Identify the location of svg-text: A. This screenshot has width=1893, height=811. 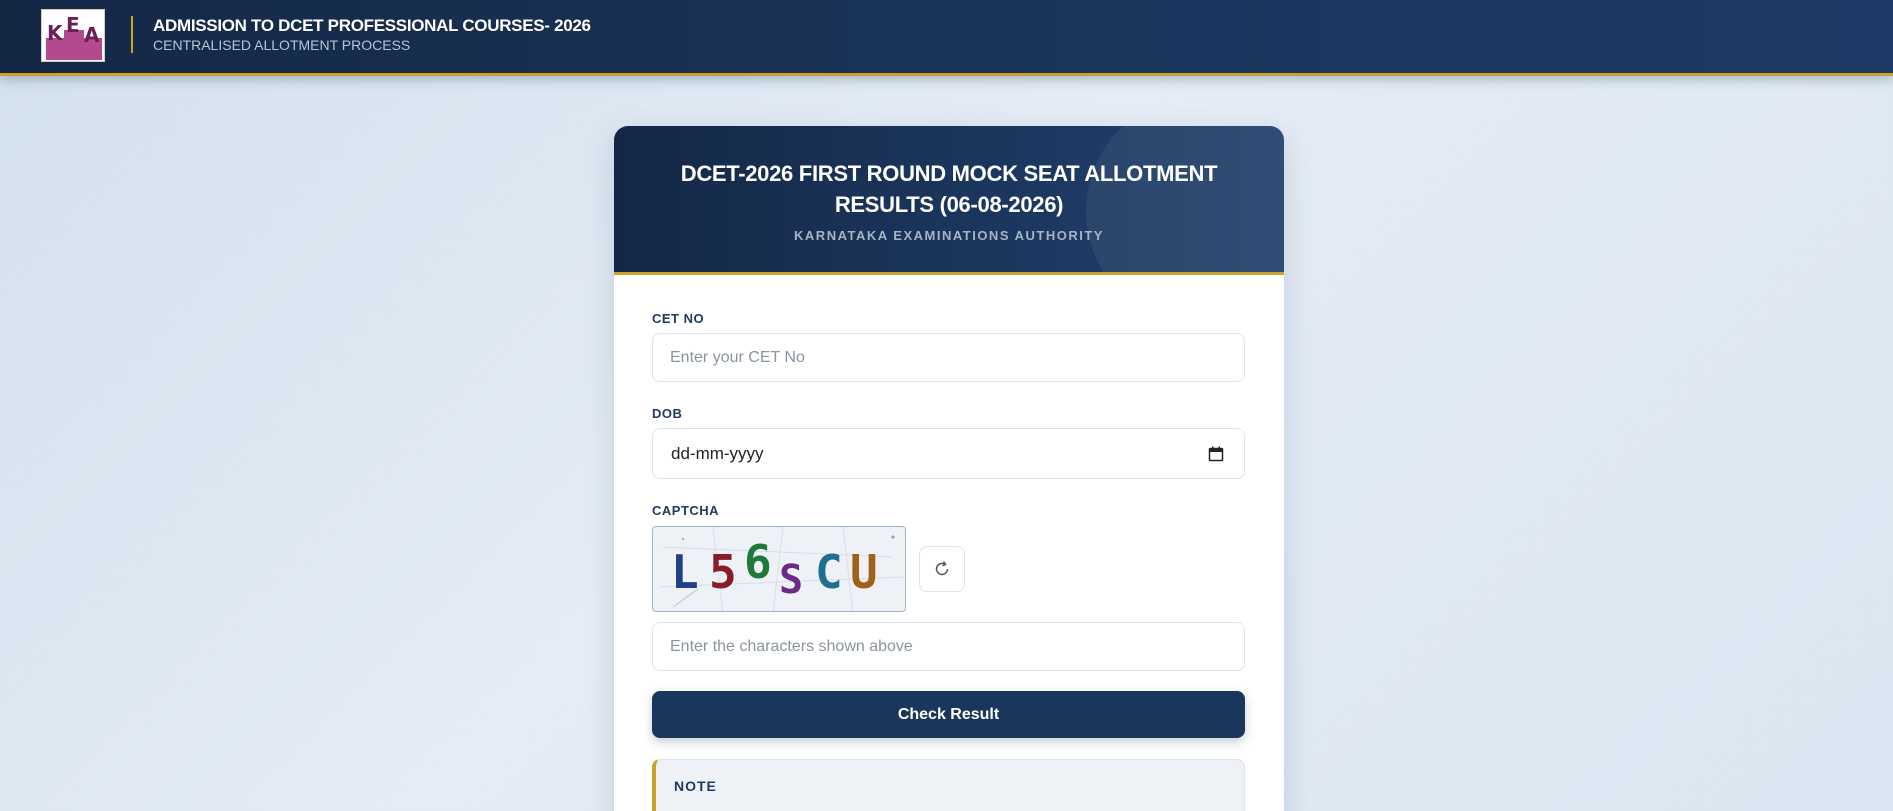
(92, 35).